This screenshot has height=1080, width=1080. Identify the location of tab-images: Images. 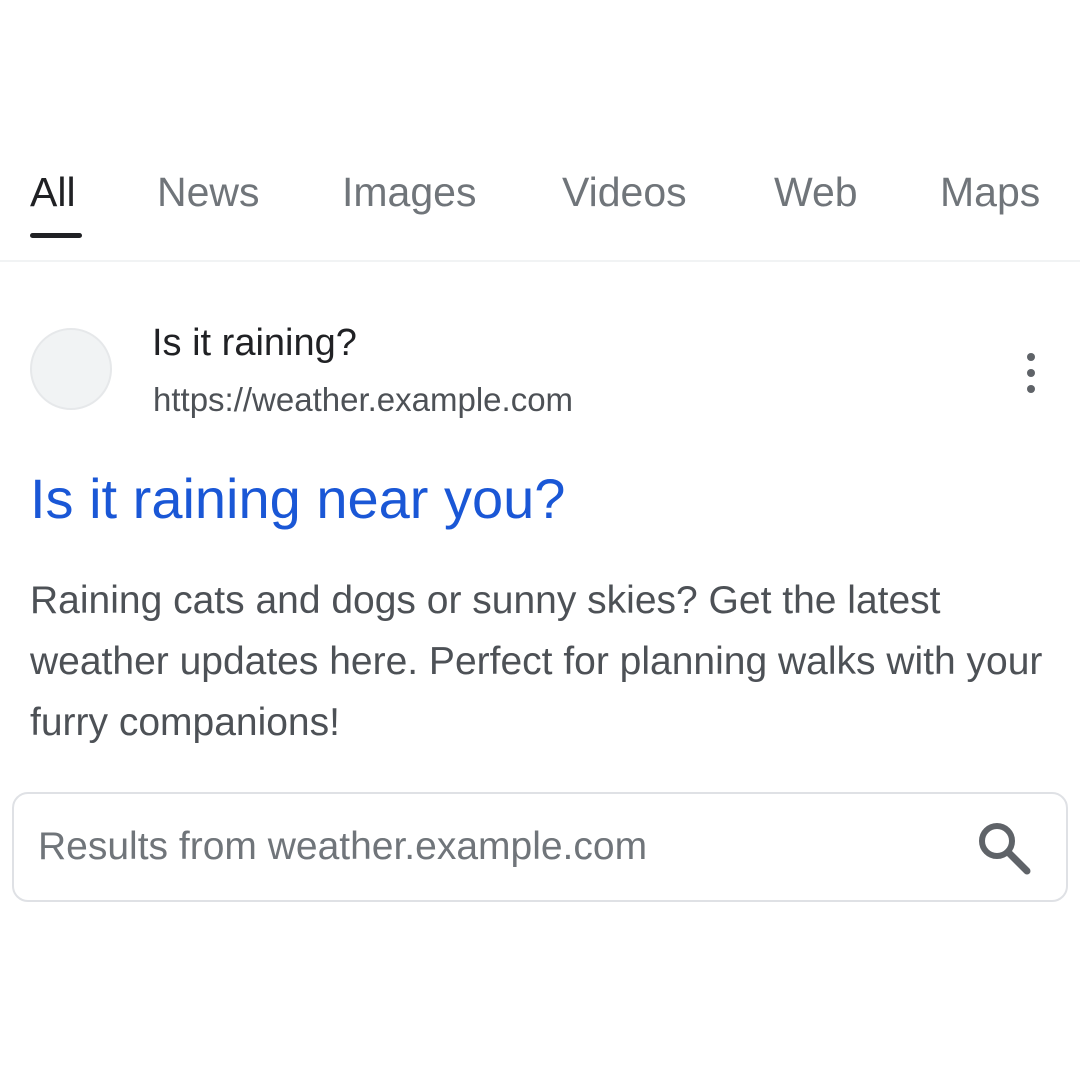
(409, 192).